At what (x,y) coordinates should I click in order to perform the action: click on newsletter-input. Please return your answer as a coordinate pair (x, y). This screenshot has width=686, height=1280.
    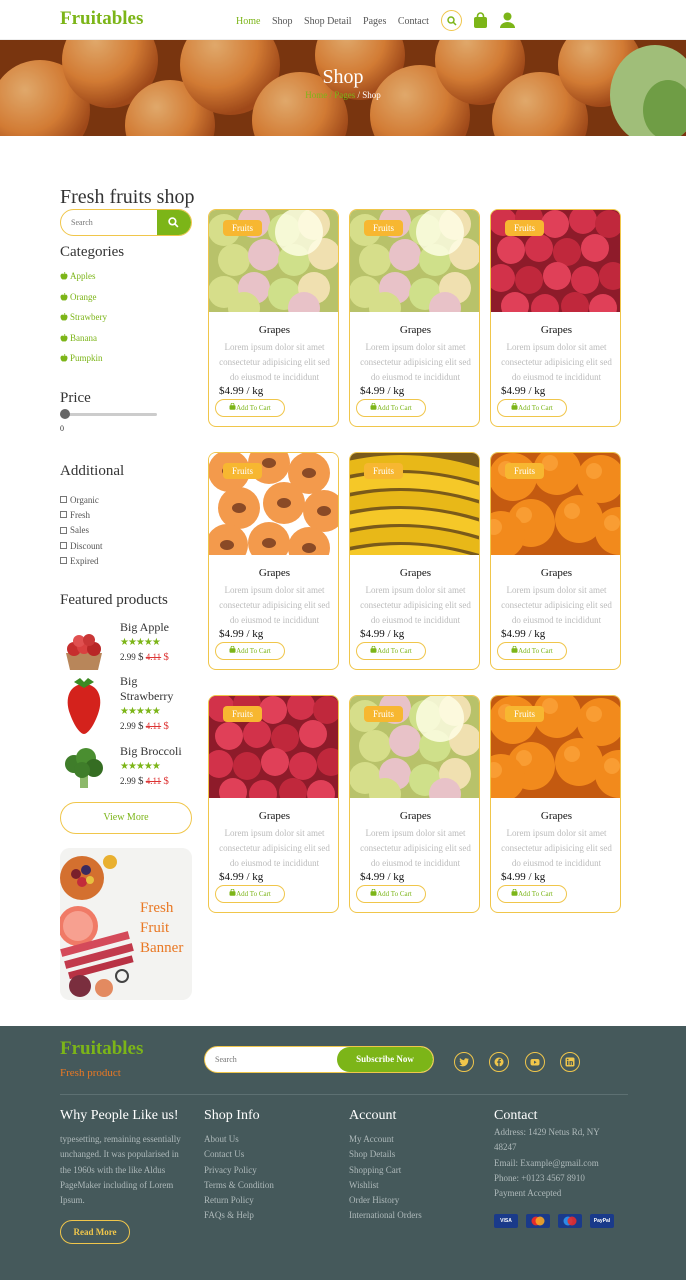
    Looking at the image, I should click on (270, 1059).